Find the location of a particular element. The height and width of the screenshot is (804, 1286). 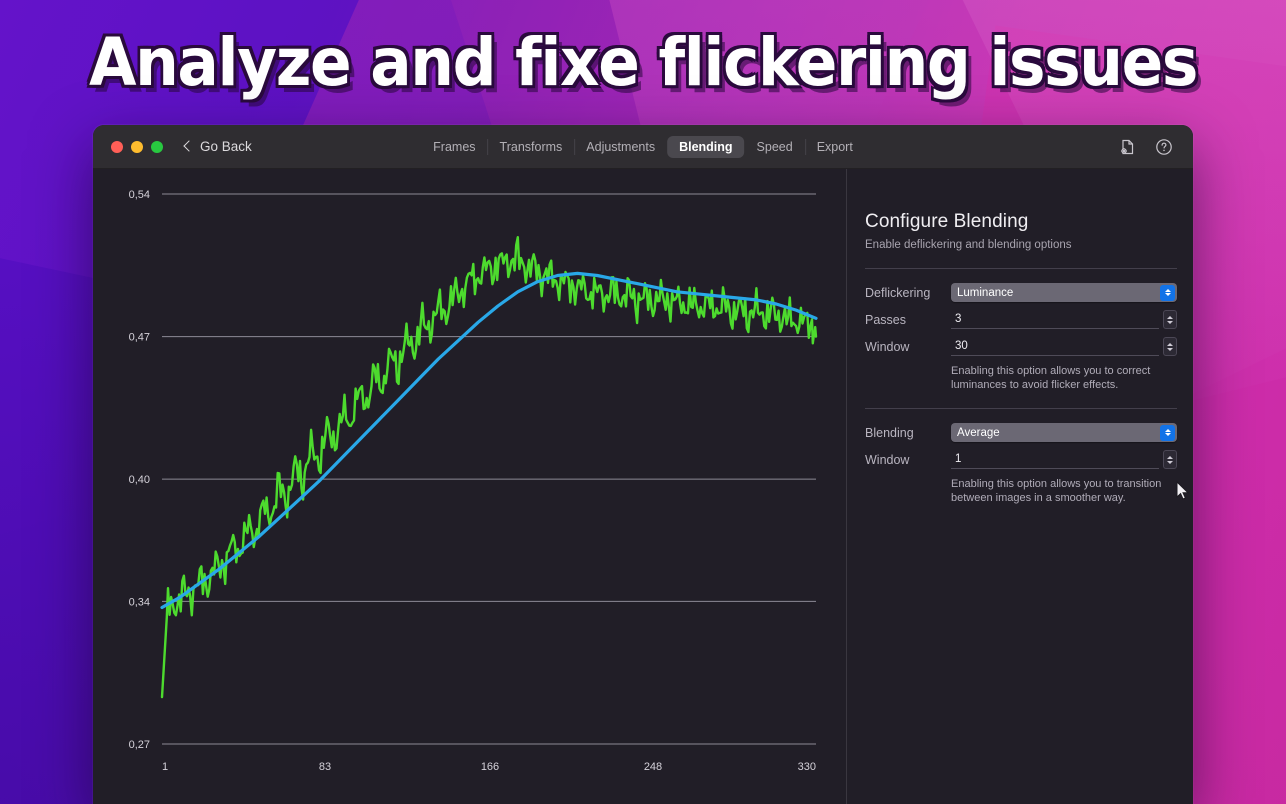

passes-stepper is located at coordinates (1170, 319).